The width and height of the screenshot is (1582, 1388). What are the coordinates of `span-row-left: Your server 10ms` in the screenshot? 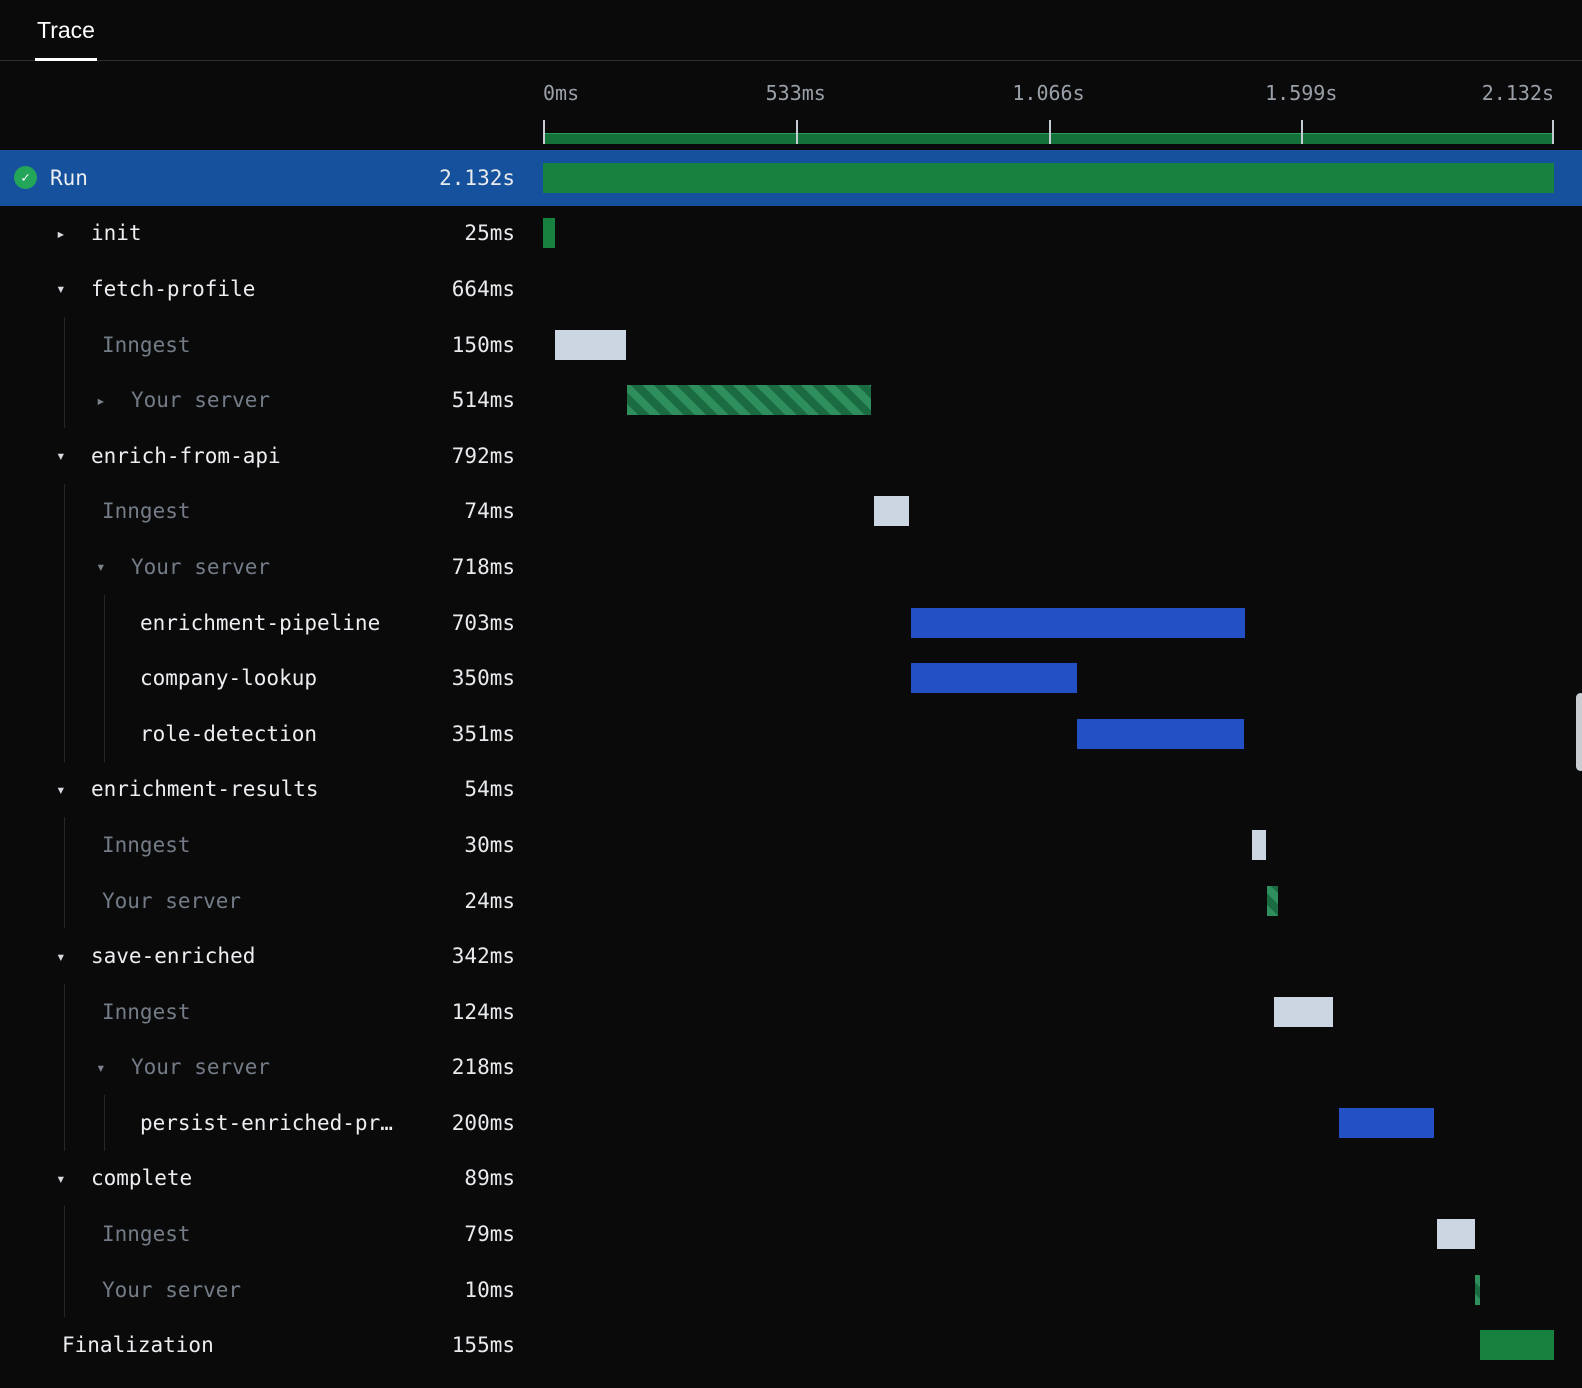 It's located at (271, 1289).